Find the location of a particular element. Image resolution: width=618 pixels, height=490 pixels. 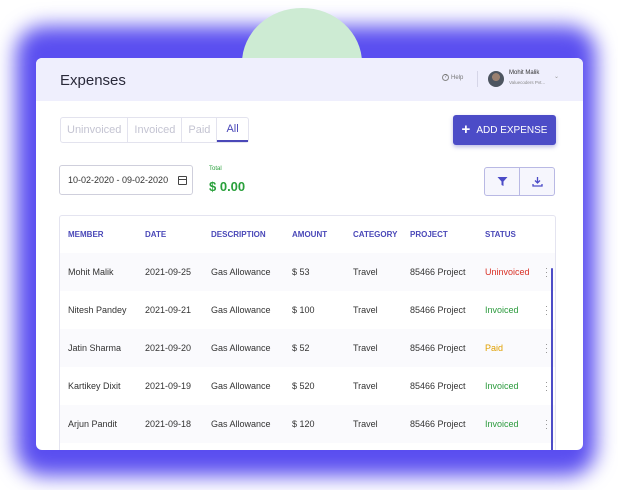

help-link: ? Help is located at coordinates (452, 77).